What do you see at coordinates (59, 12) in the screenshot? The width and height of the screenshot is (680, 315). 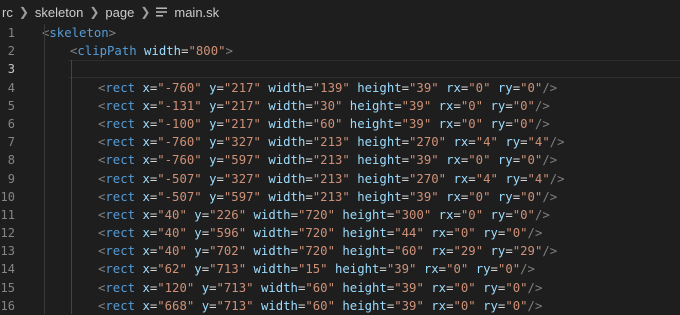 I see `breadcrumb-item: skeleton` at bounding box center [59, 12].